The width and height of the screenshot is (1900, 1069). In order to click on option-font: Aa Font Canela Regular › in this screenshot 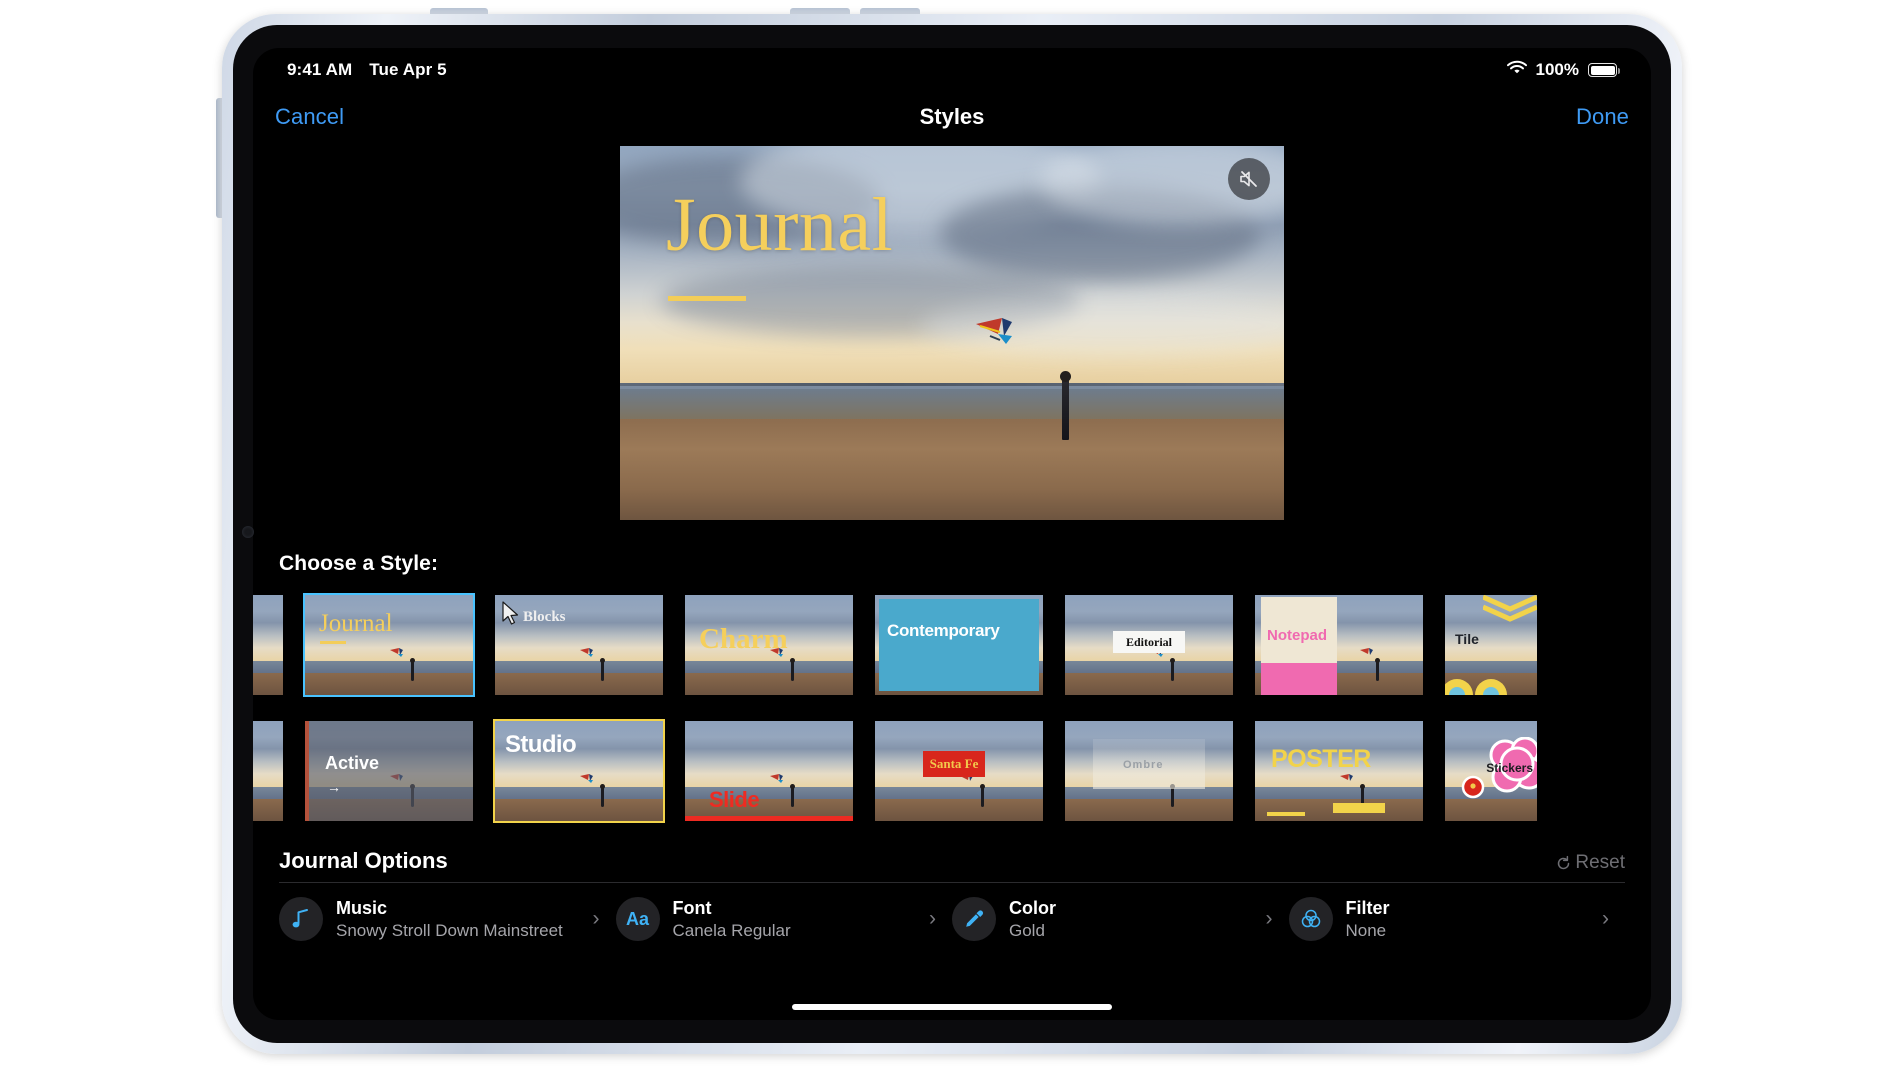, I will do `click(784, 919)`.